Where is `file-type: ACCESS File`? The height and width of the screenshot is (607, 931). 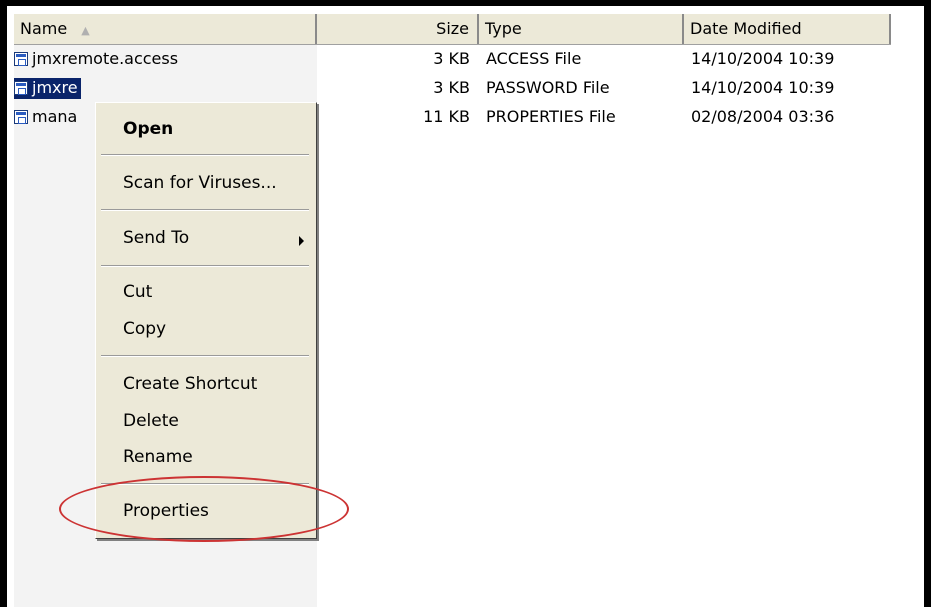
file-type: ACCESS File is located at coordinates (534, 58).